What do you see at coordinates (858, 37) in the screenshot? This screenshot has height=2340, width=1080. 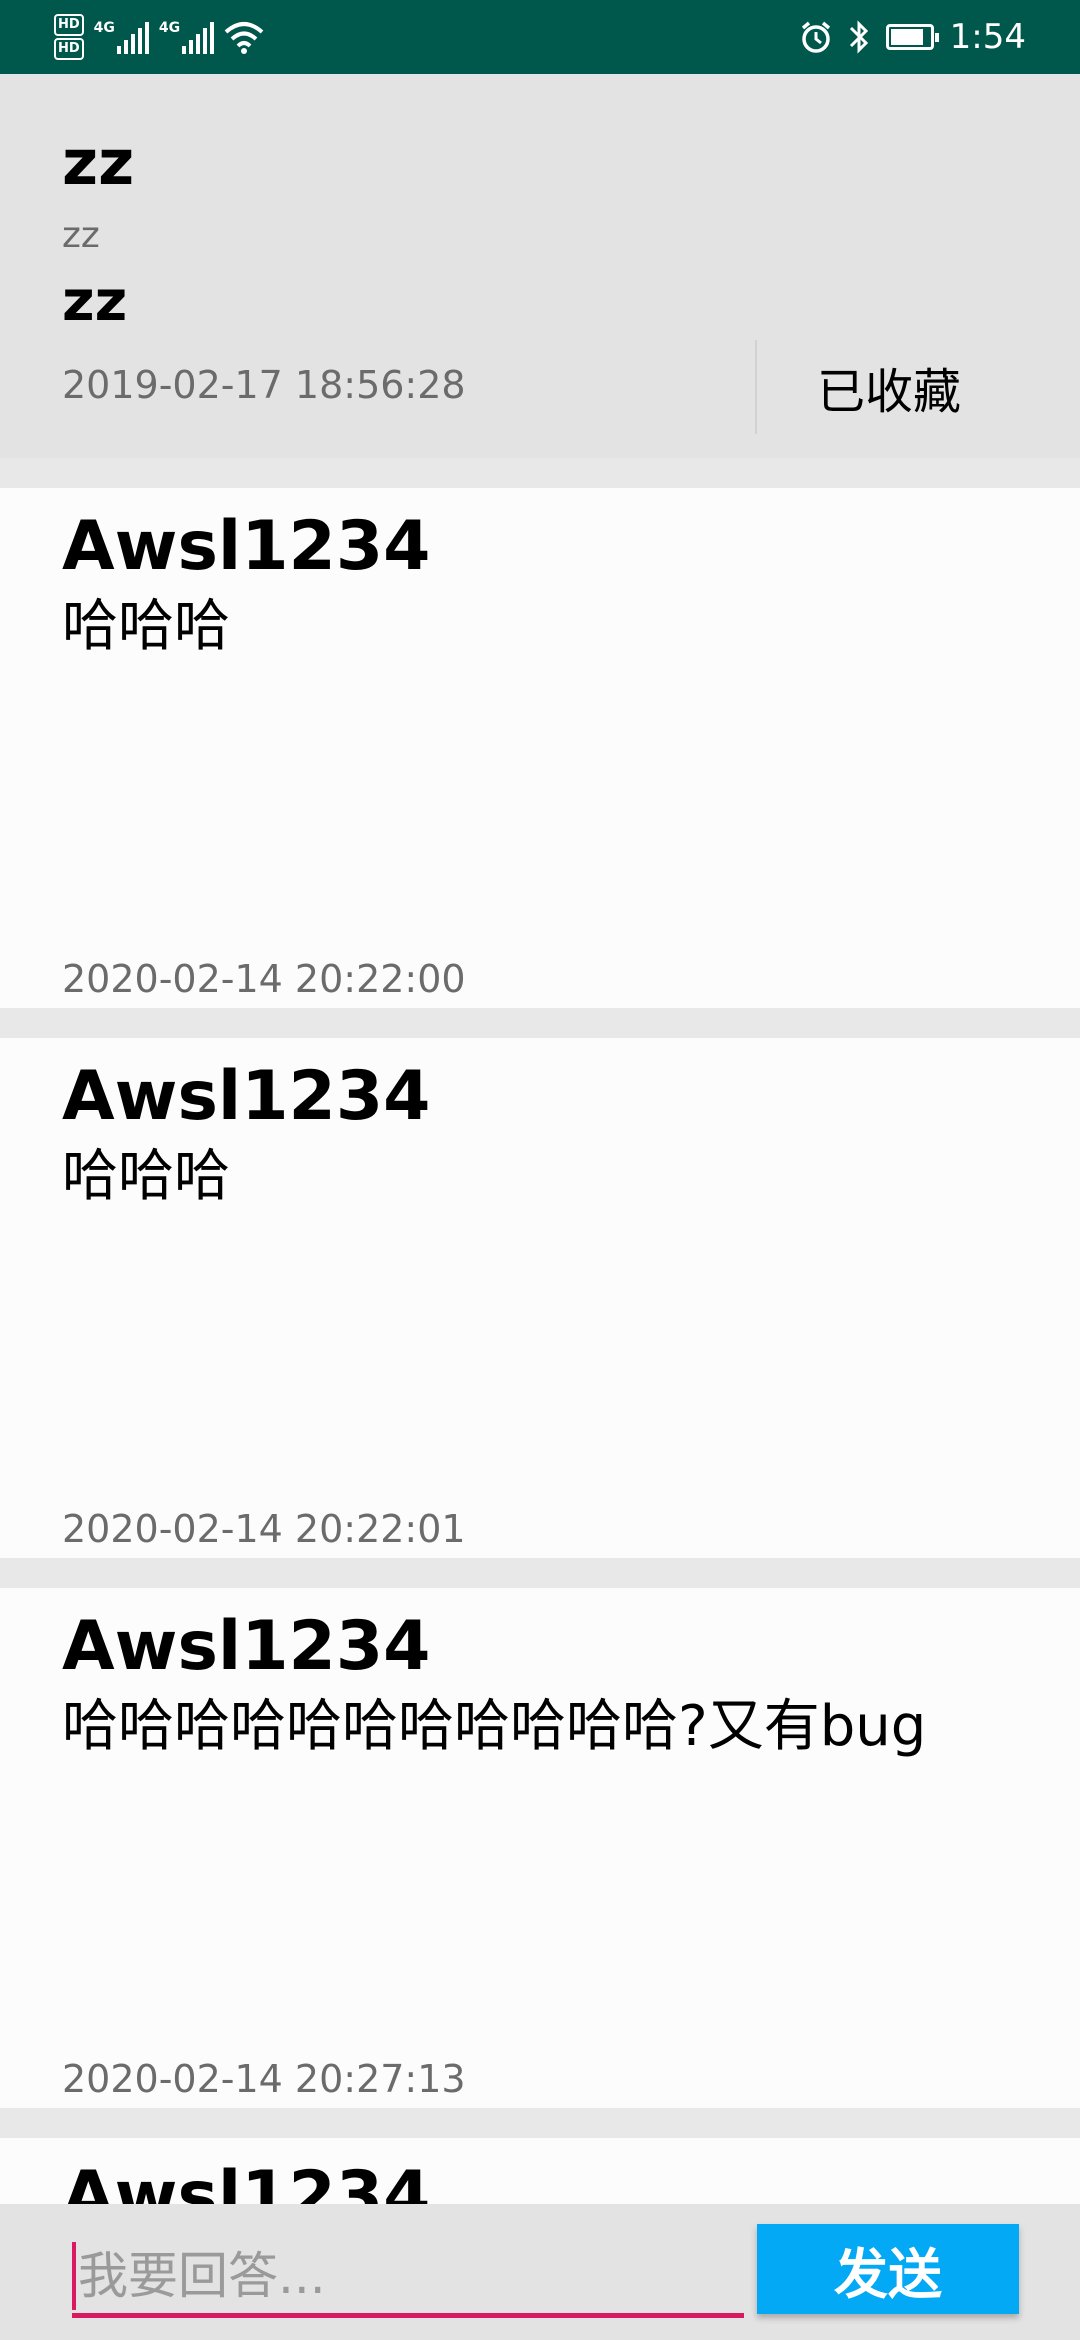 I see `bluetooth-icon` at bounding box center [858, 37].